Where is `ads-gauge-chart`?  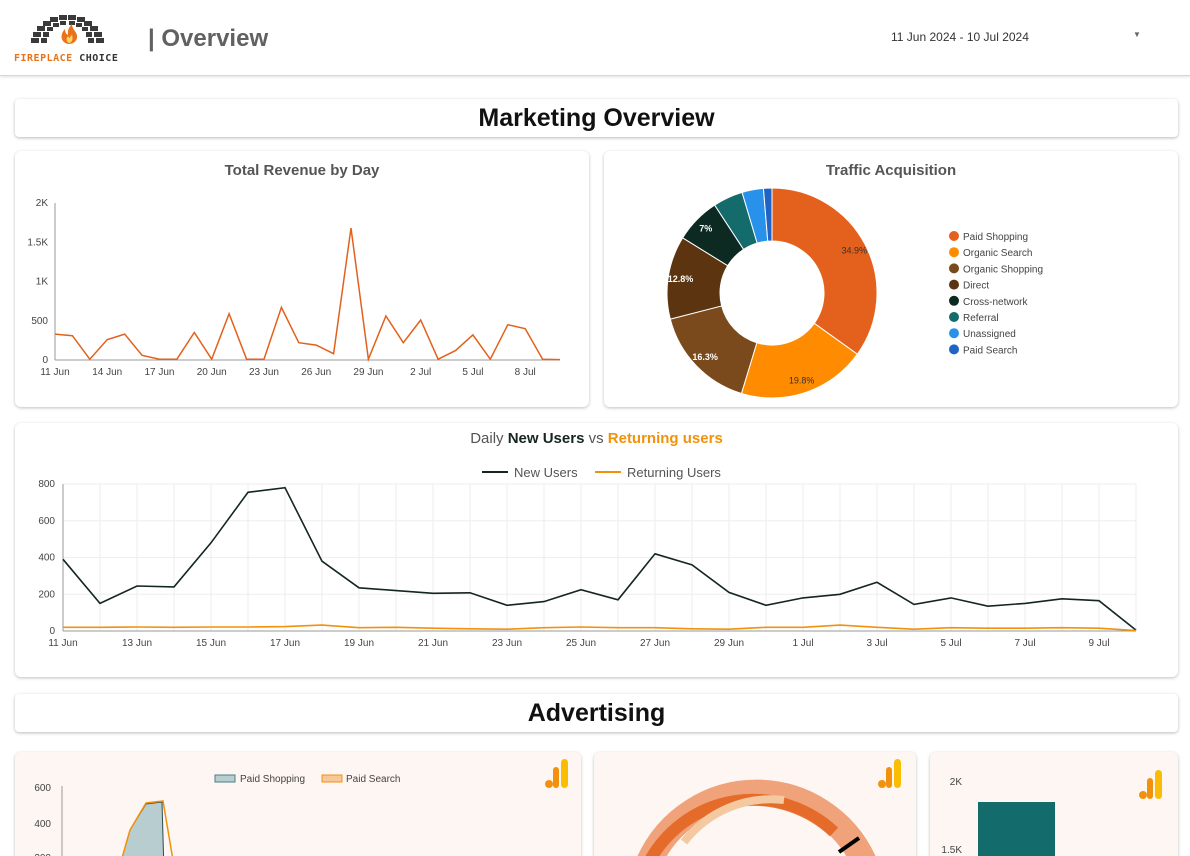
ads-gauge-chart is located at coordinates (756, 817).